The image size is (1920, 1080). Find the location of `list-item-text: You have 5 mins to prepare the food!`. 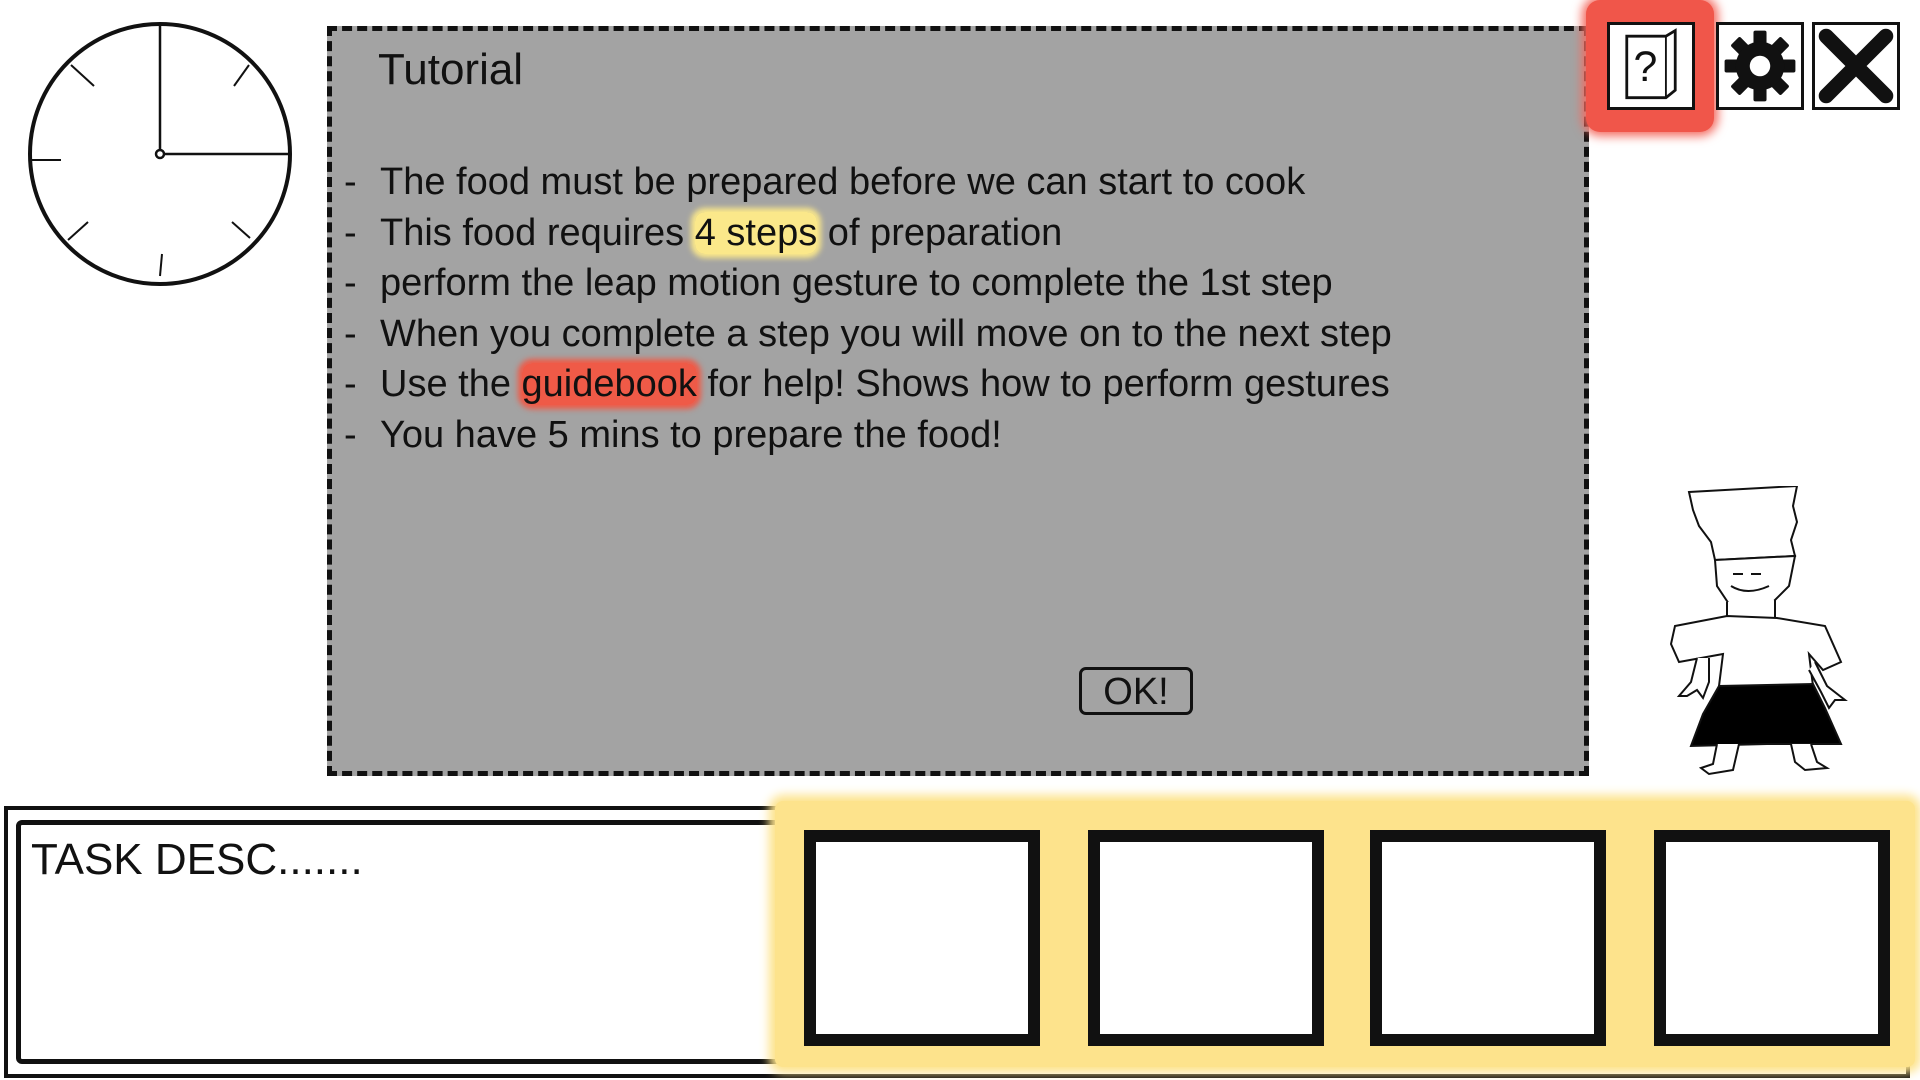

list-item-text: You have 5 mins to prepare the food! is located at coordinates (691, 434).